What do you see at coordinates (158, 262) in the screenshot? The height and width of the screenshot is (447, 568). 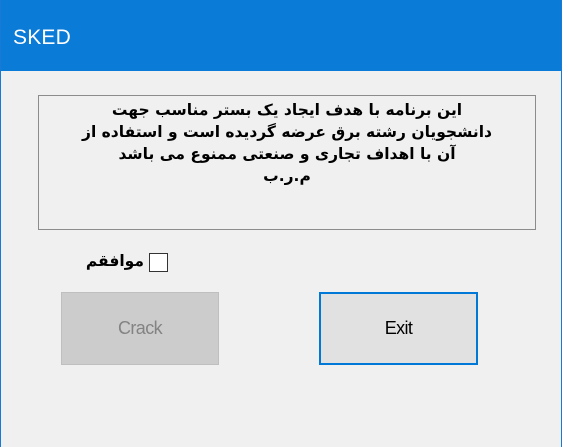 I see `agree-checkbox` at bounding box center [158, 262].